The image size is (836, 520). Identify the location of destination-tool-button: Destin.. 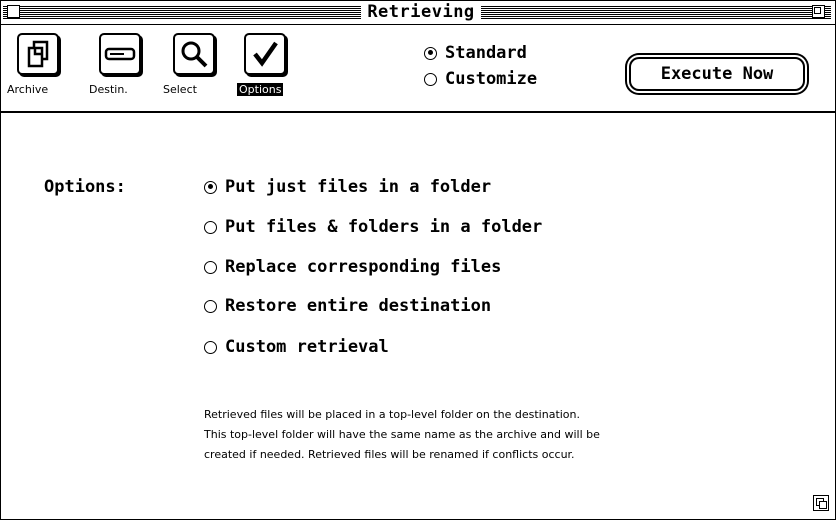
(121, 68).